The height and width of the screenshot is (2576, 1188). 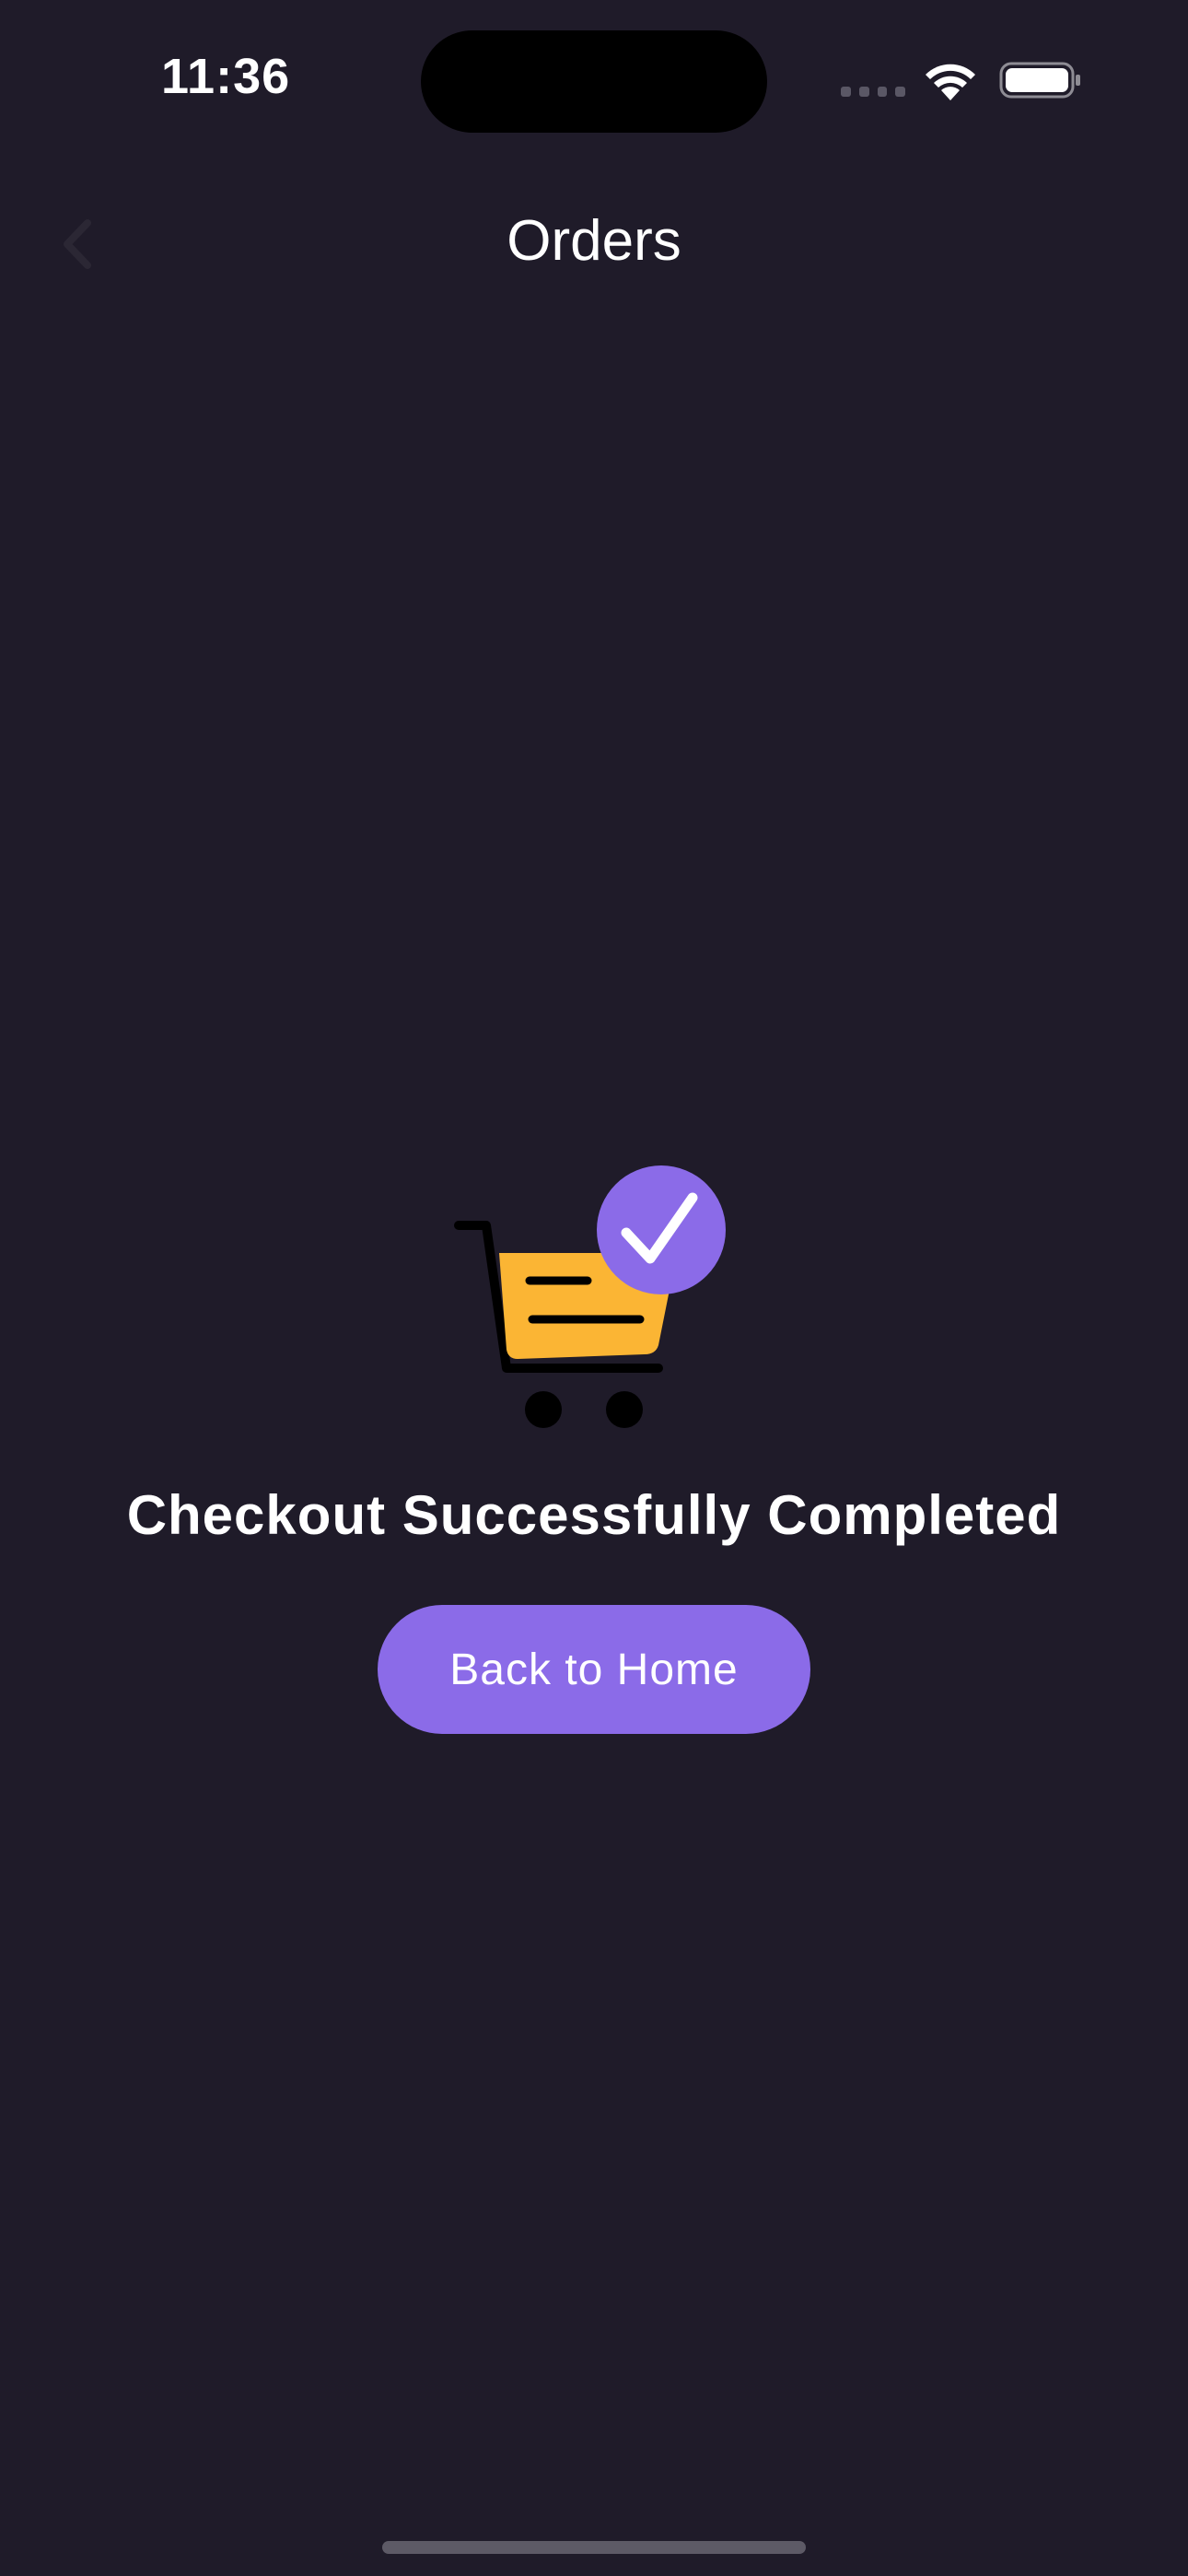 I want to click on battery-icon, so click(x=1039, y=80).